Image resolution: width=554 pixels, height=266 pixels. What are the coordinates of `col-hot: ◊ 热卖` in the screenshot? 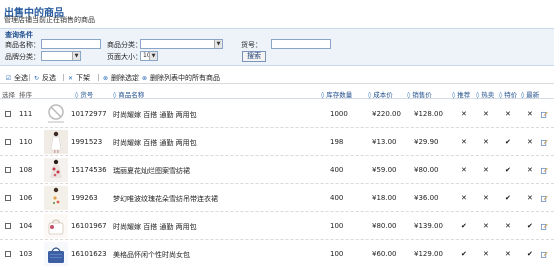 It's located at (485, 94).